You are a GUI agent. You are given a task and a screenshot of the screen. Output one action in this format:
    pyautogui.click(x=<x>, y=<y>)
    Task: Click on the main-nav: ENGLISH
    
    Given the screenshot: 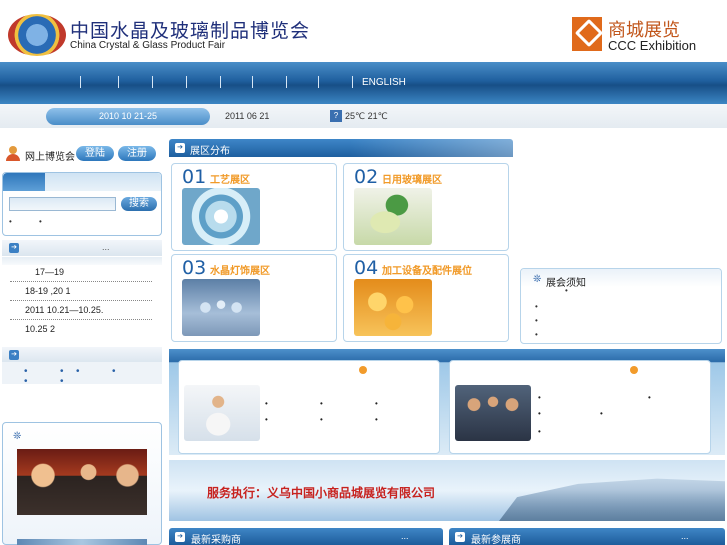 What is the action you would take?
    pyautogui.click(x=363, y=83)
    